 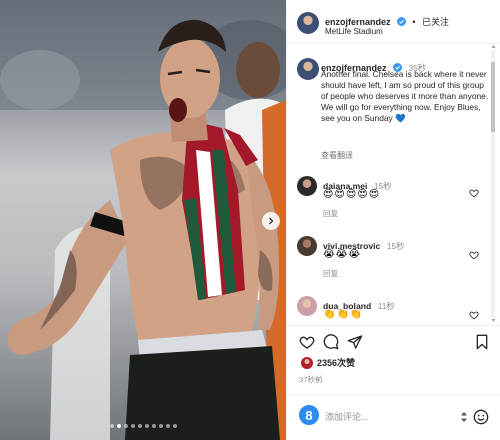 I want to click on likes-row: 2356次赞, so click(x=328, y=362).